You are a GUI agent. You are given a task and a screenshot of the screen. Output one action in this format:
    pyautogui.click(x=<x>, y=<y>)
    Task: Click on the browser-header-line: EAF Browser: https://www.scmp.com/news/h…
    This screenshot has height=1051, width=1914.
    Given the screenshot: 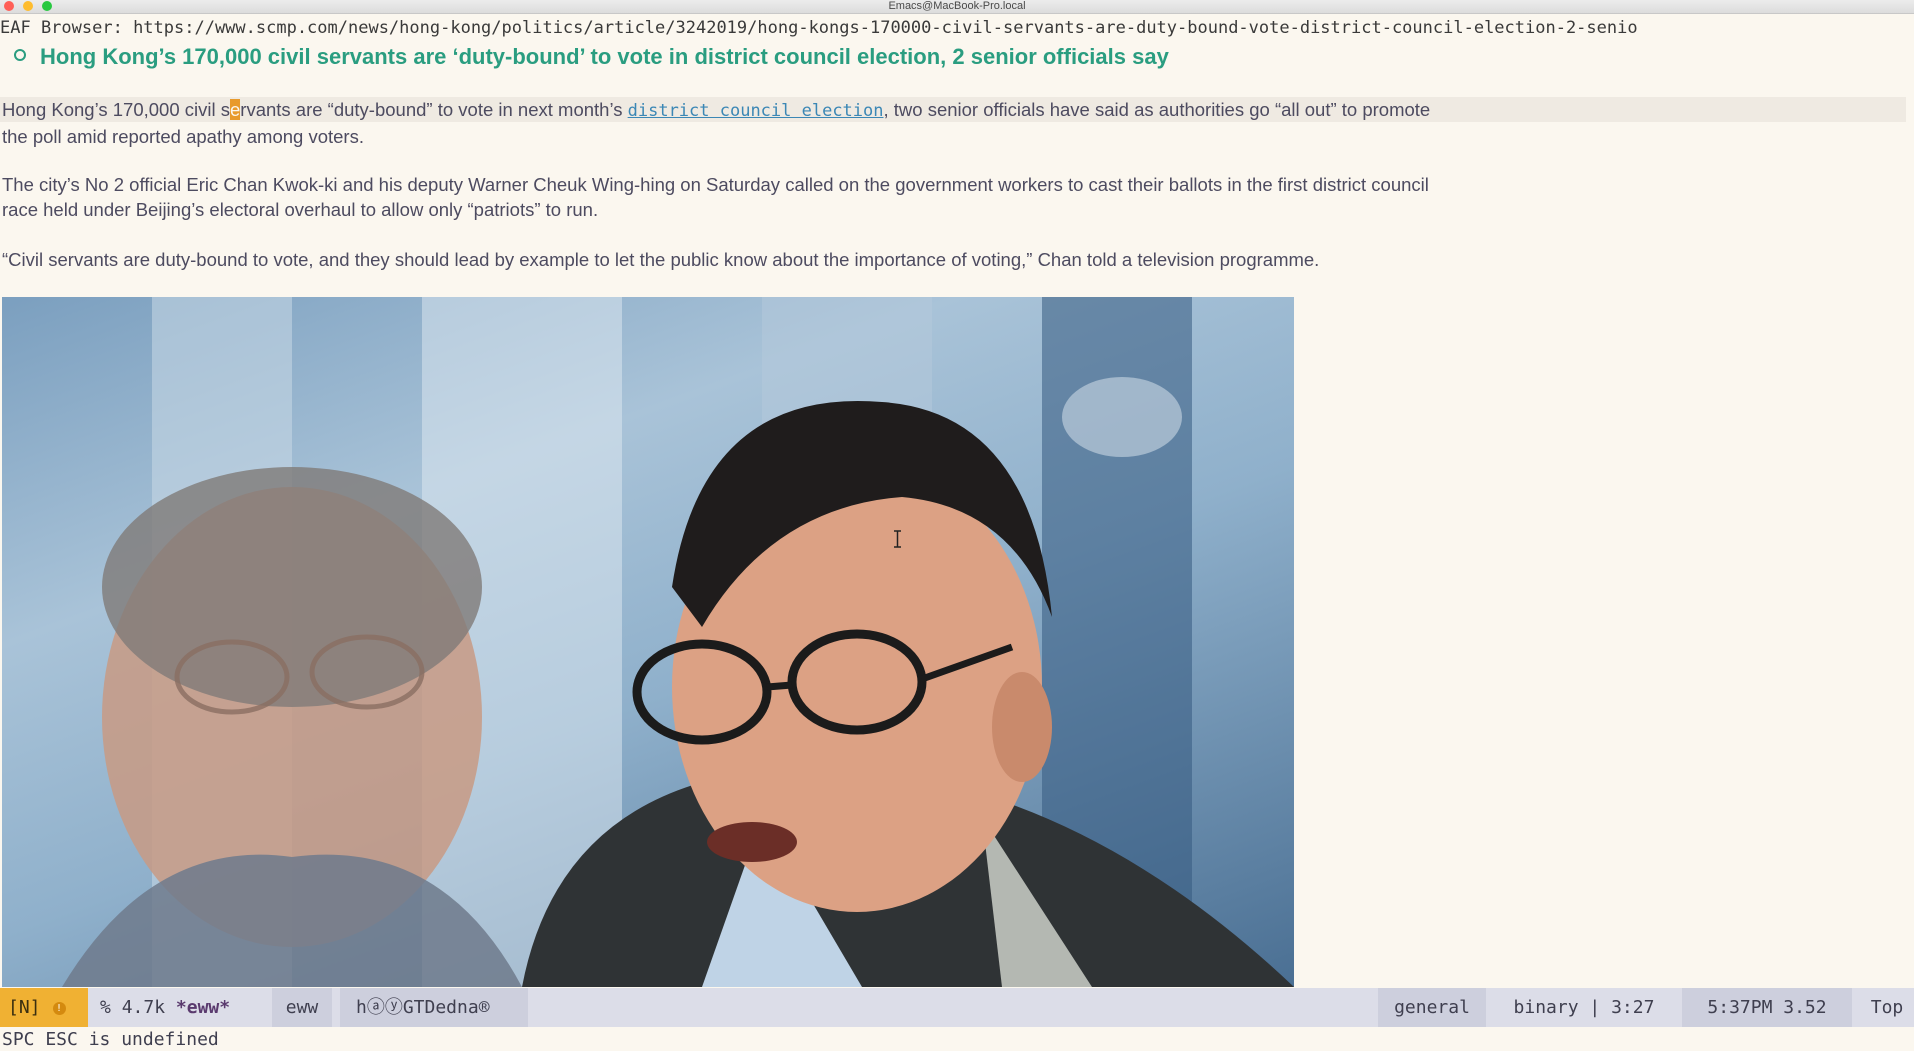 What is the action you would take?
    pyautogui.click(x=957, y=28)
    